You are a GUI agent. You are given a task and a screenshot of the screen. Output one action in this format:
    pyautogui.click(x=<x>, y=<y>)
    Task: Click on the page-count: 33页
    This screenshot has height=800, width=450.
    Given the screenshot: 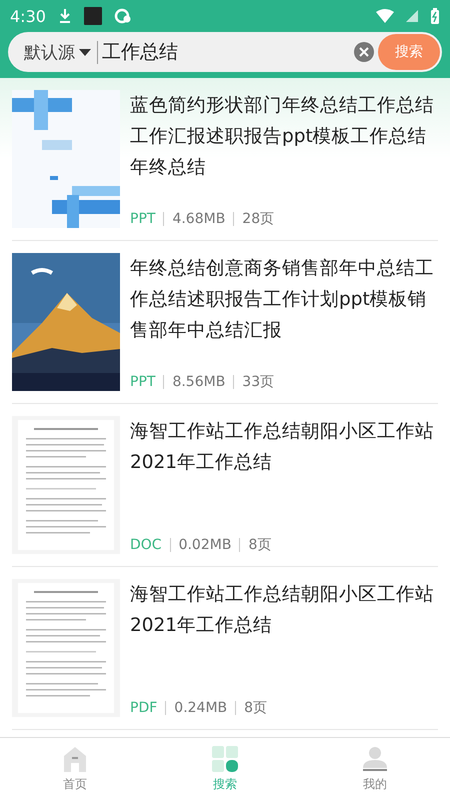 What is the action you would take?
    pyautogui.click(x=258, y=382)
    